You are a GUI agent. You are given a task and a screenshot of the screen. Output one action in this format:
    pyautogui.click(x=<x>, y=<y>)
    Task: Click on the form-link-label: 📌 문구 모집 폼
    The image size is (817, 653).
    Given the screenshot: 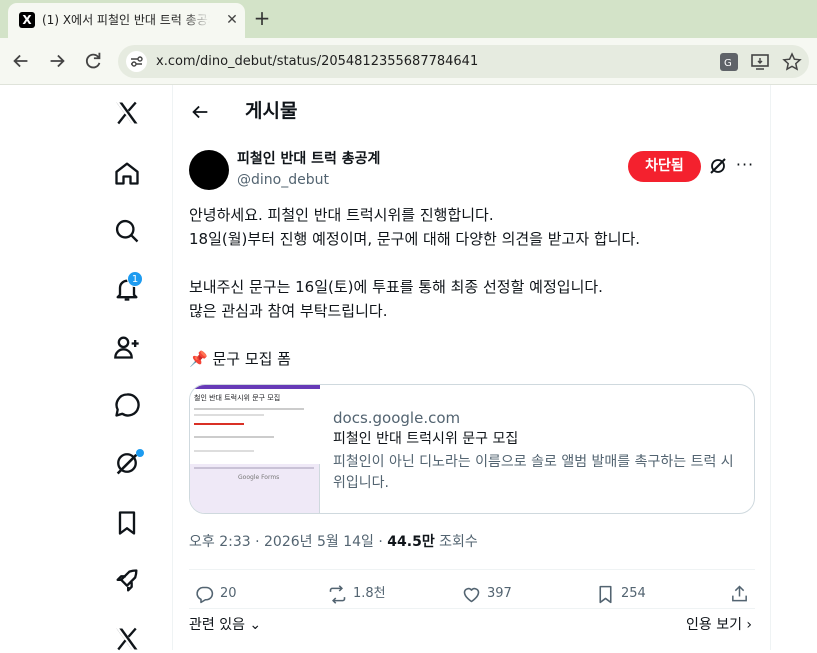 What is the action you would take?
    pyautogui.click(x=240, y=359)
    